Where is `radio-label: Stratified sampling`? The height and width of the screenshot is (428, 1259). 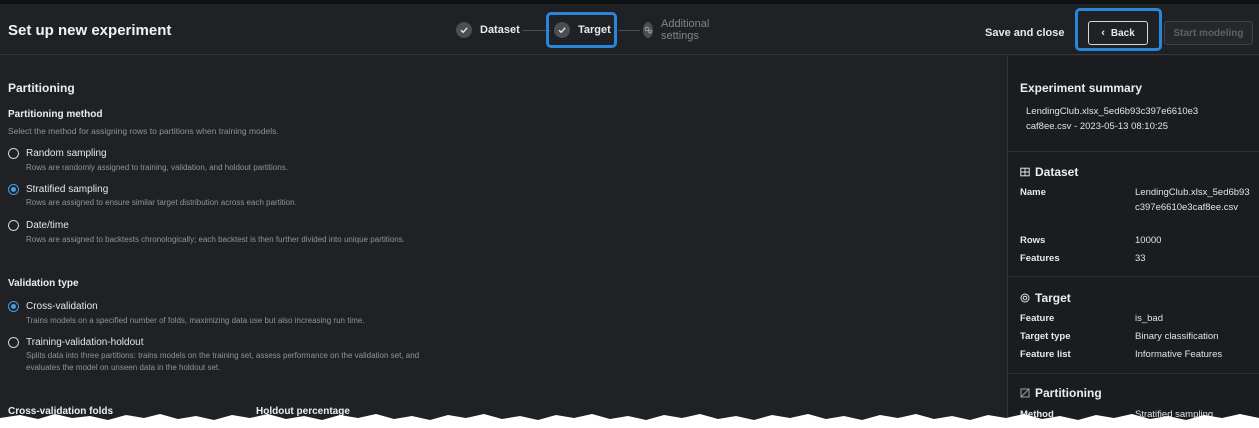
radio-label: Stratified sampling is located at coordinates (67, 189).